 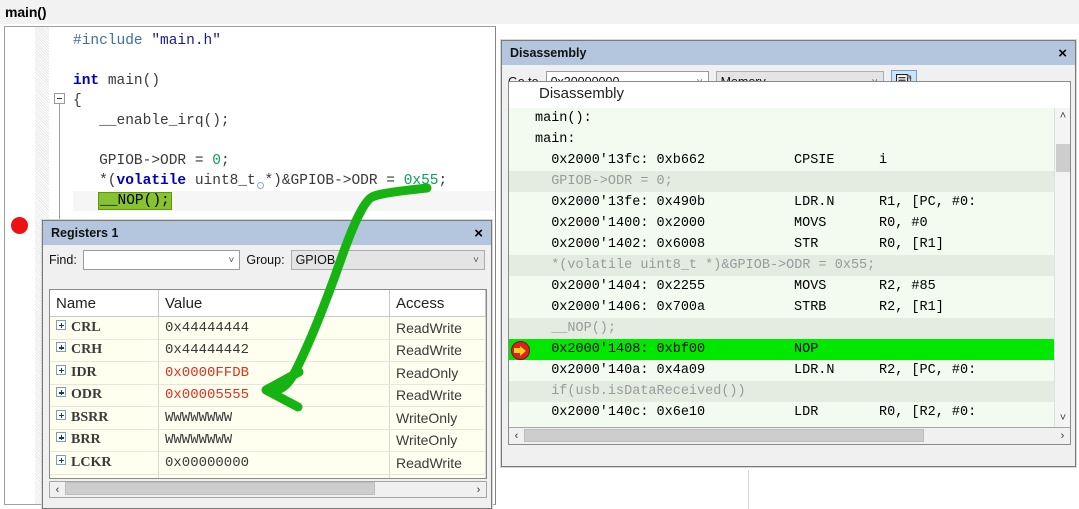 I want to click on register-access-cell: WriteOnly, so click(x=437, y=440).